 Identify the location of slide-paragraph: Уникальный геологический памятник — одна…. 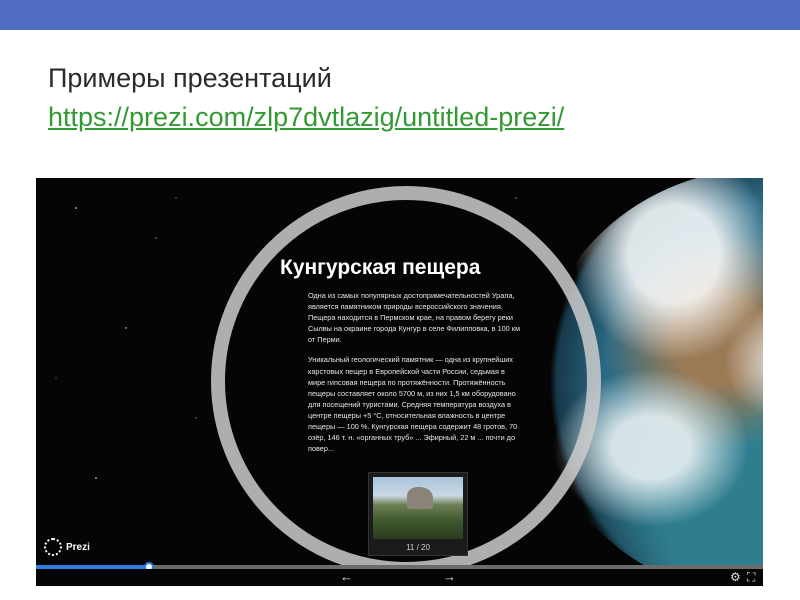
(413, 404).